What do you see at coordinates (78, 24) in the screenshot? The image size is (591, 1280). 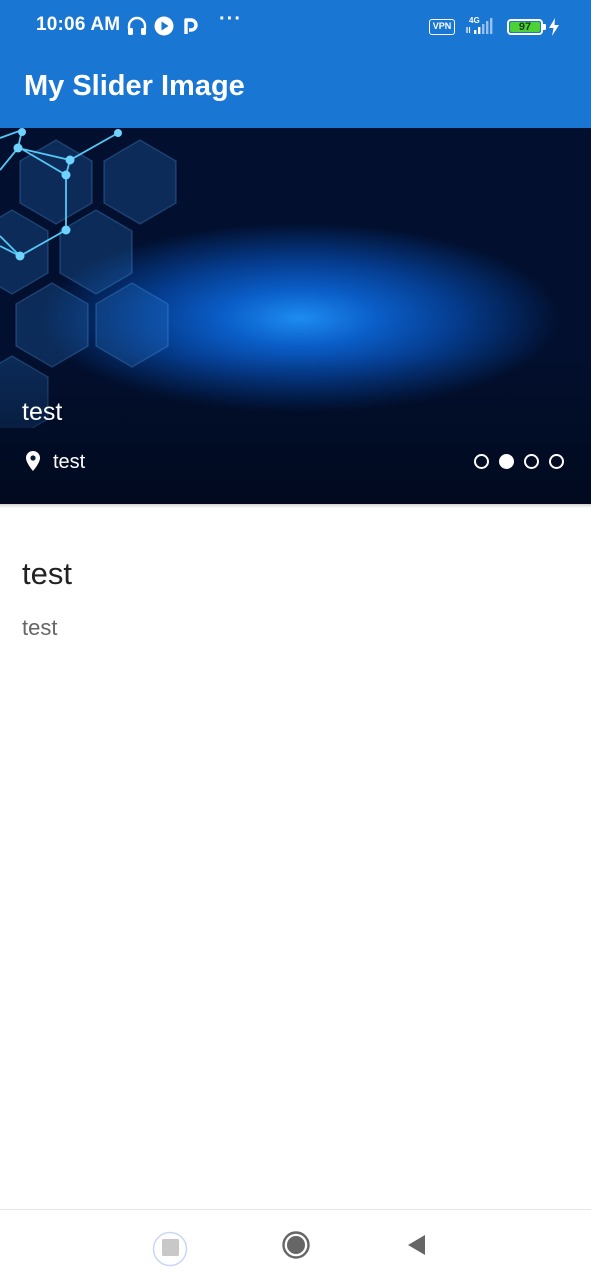 I see `status-time: 10:06 AM` at bounding box center [78, 24].